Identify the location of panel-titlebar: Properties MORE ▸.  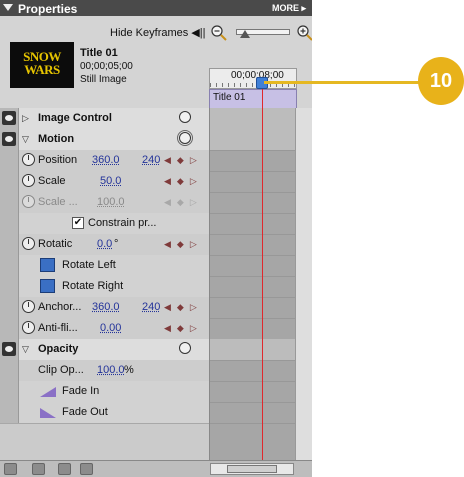
(156, 8).